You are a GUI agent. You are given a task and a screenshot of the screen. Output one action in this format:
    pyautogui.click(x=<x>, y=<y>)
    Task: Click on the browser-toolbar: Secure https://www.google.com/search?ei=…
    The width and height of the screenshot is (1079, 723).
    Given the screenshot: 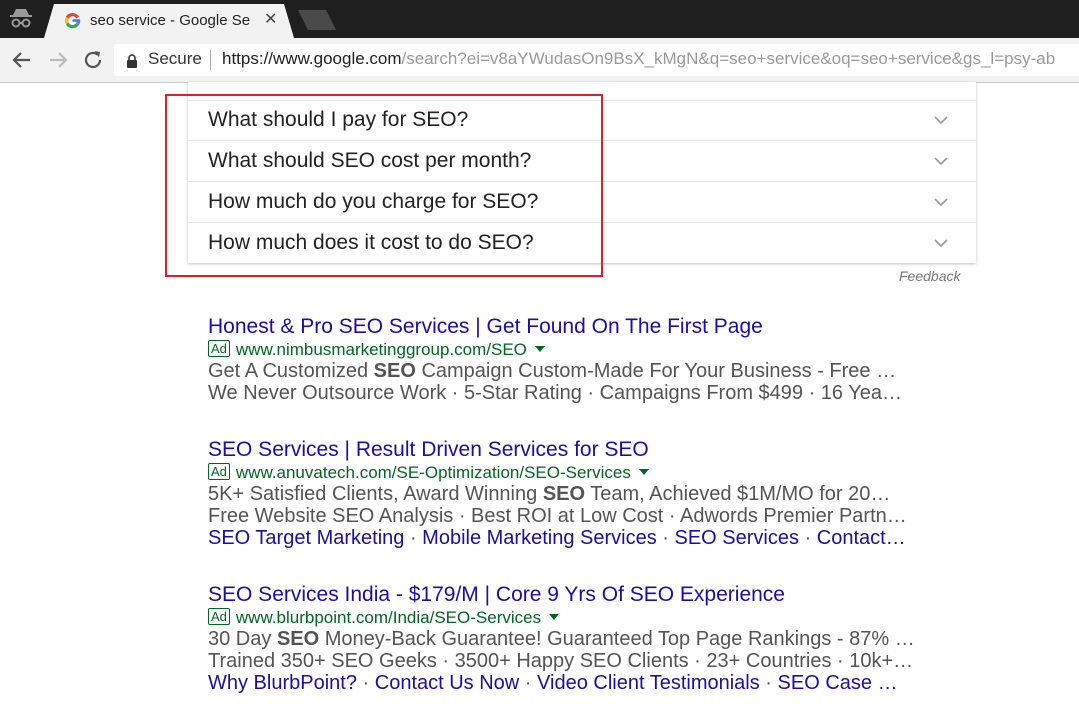 What is the action you would take?
    pyautogui.click(x=539, y=60)
    